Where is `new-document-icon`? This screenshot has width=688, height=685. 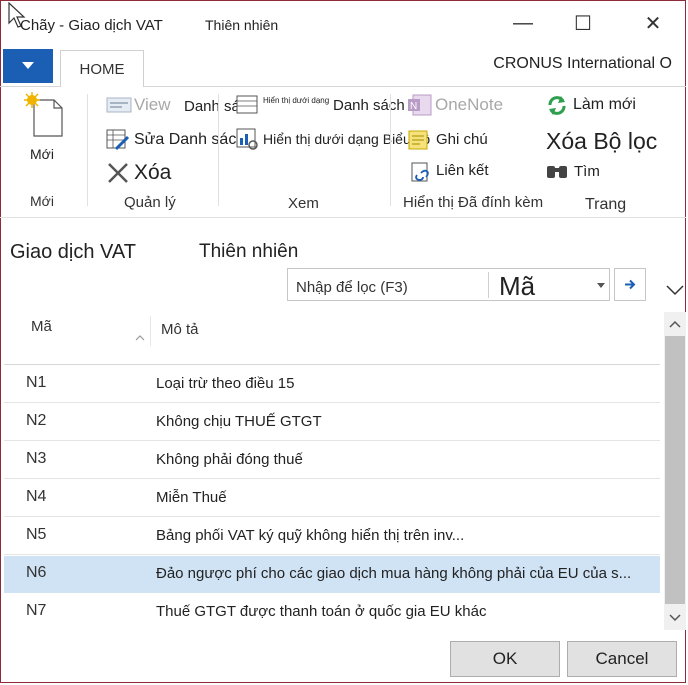 new-document-icon is located at coordinates (43, 114).